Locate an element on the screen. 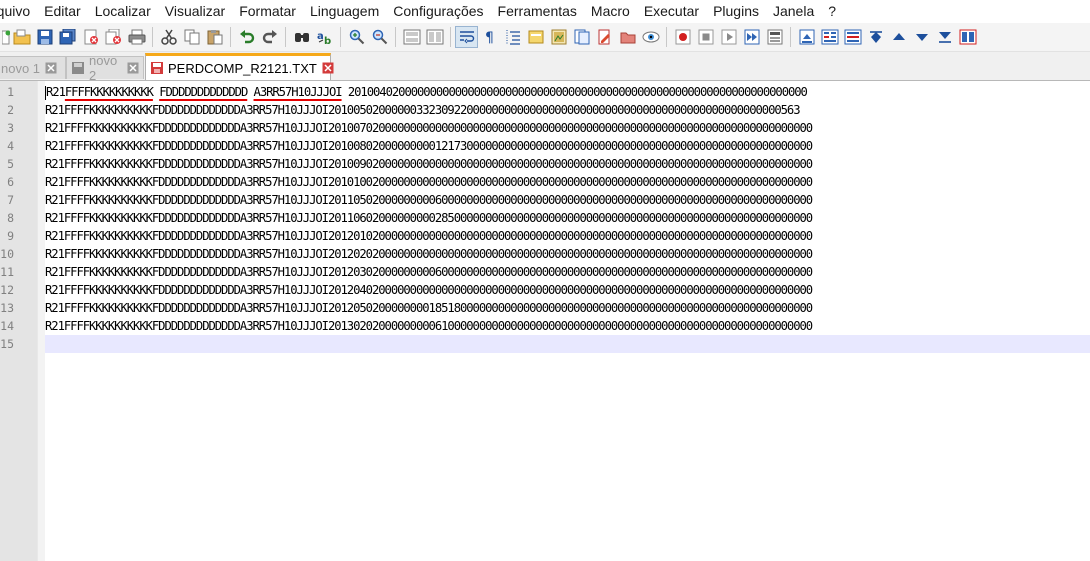  panel-icon is located at coordinates (967, 37).